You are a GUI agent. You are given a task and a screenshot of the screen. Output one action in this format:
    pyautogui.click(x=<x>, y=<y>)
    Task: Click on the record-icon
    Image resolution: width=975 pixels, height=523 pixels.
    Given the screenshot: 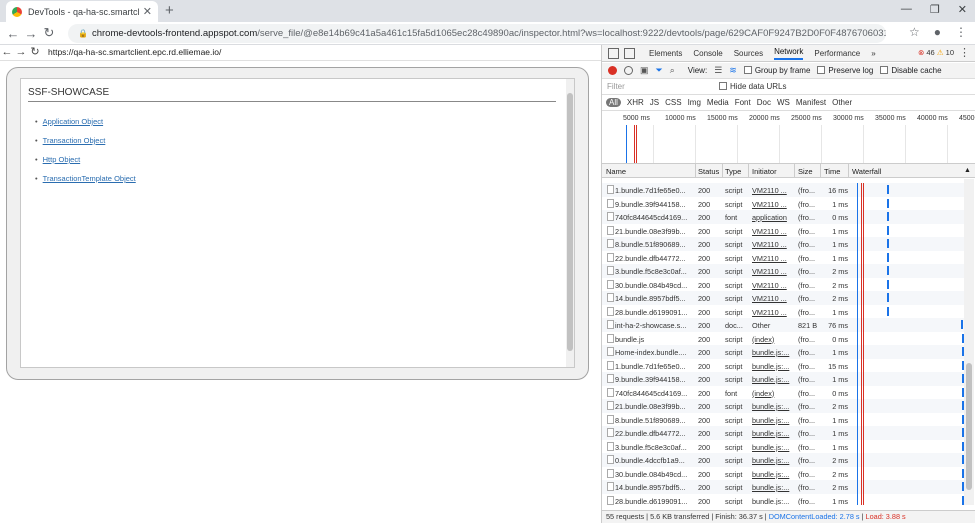 What is the action you would take?
    pyautogui.click(x=612, y=70)
    